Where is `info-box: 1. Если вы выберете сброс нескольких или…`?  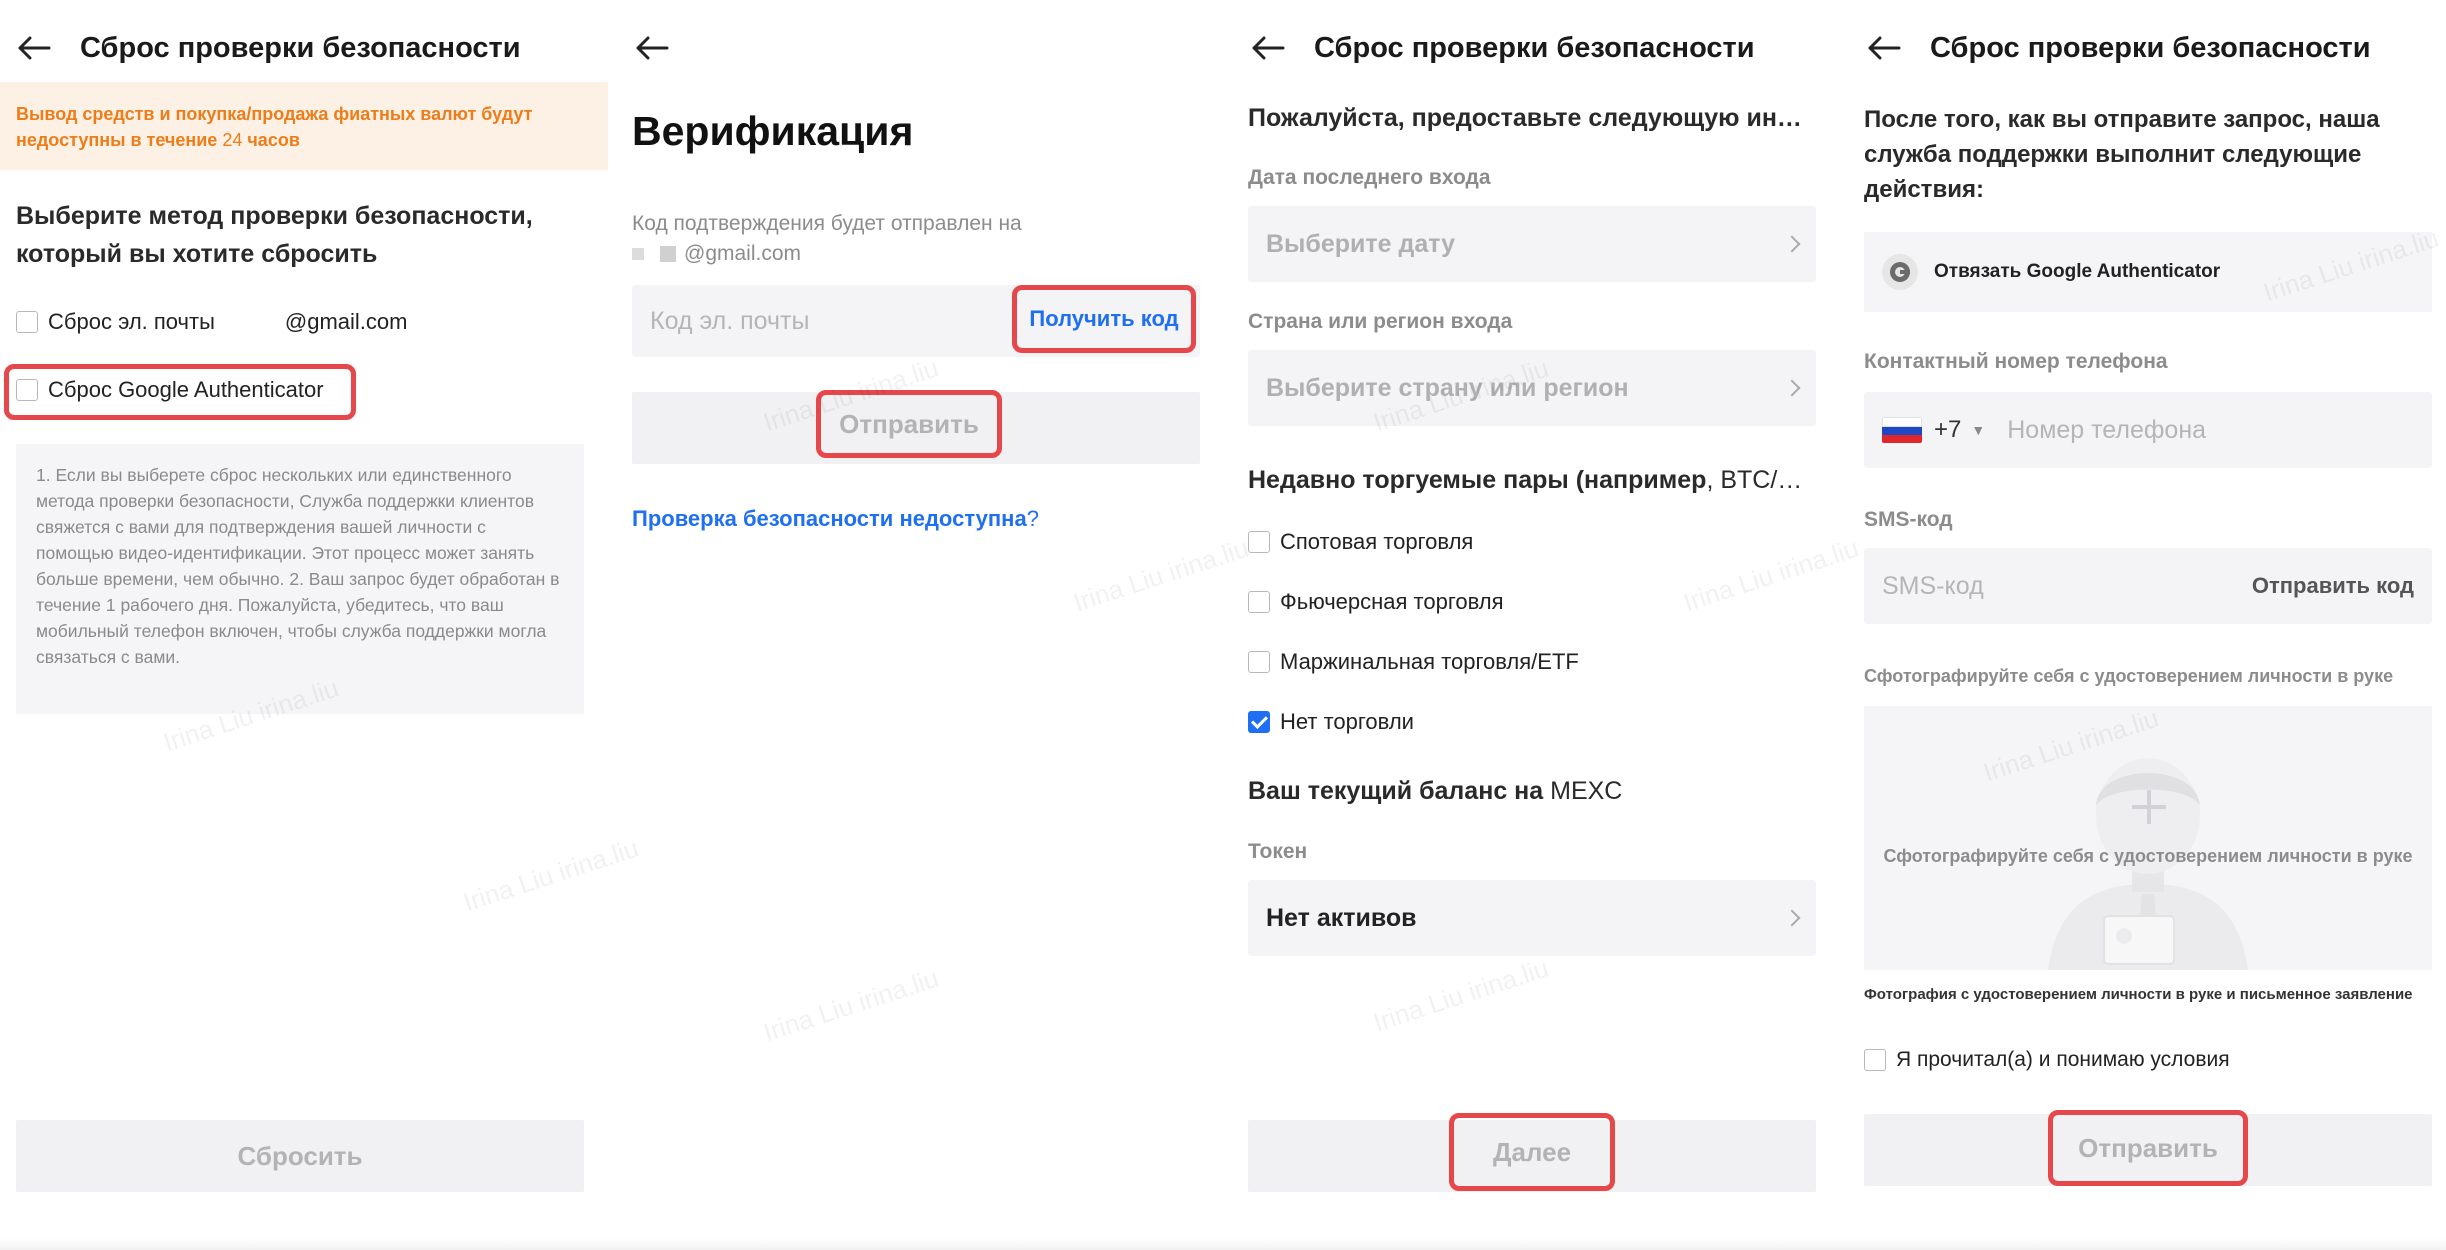 info-box: 1. Если вы выберете сброс нескольких или… is located at coordinates (300, 579).